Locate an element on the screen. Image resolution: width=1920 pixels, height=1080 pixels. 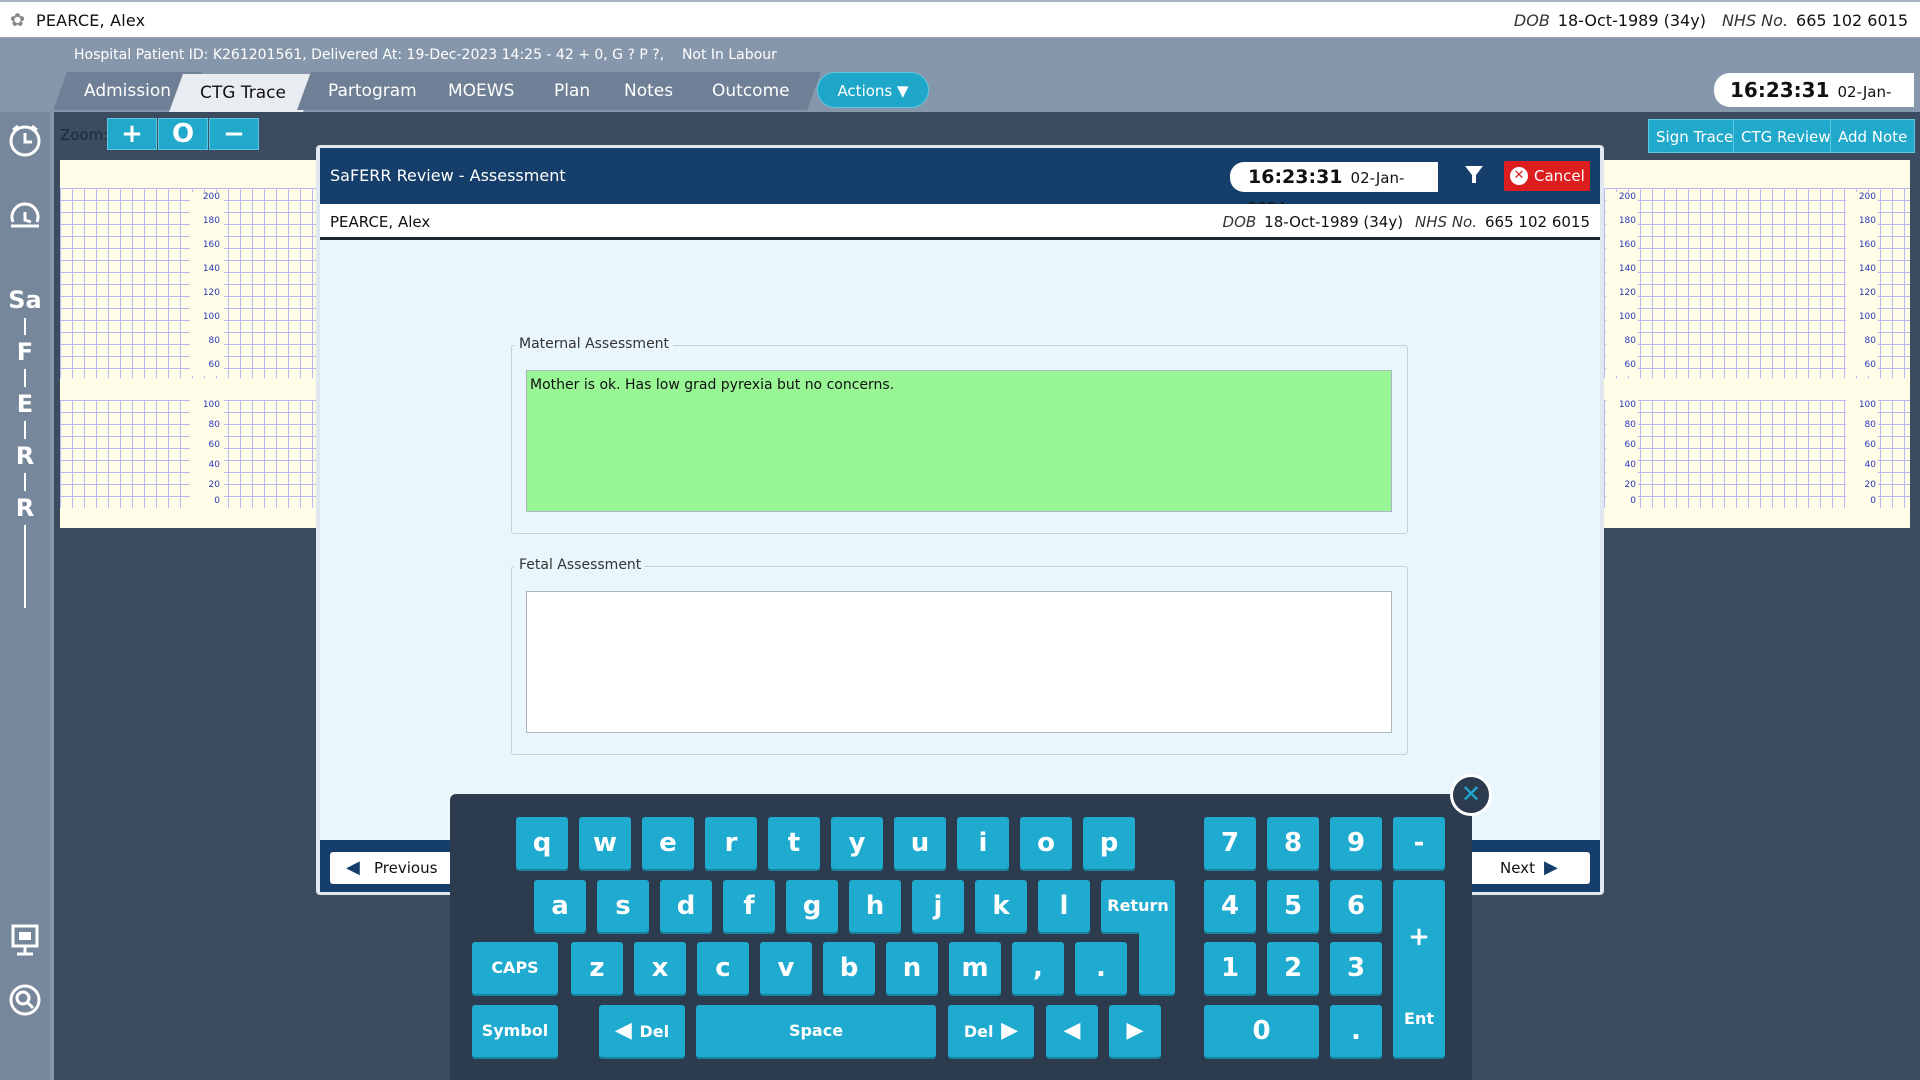
key-enter: Ent is located at coordinates (1419, 1018).